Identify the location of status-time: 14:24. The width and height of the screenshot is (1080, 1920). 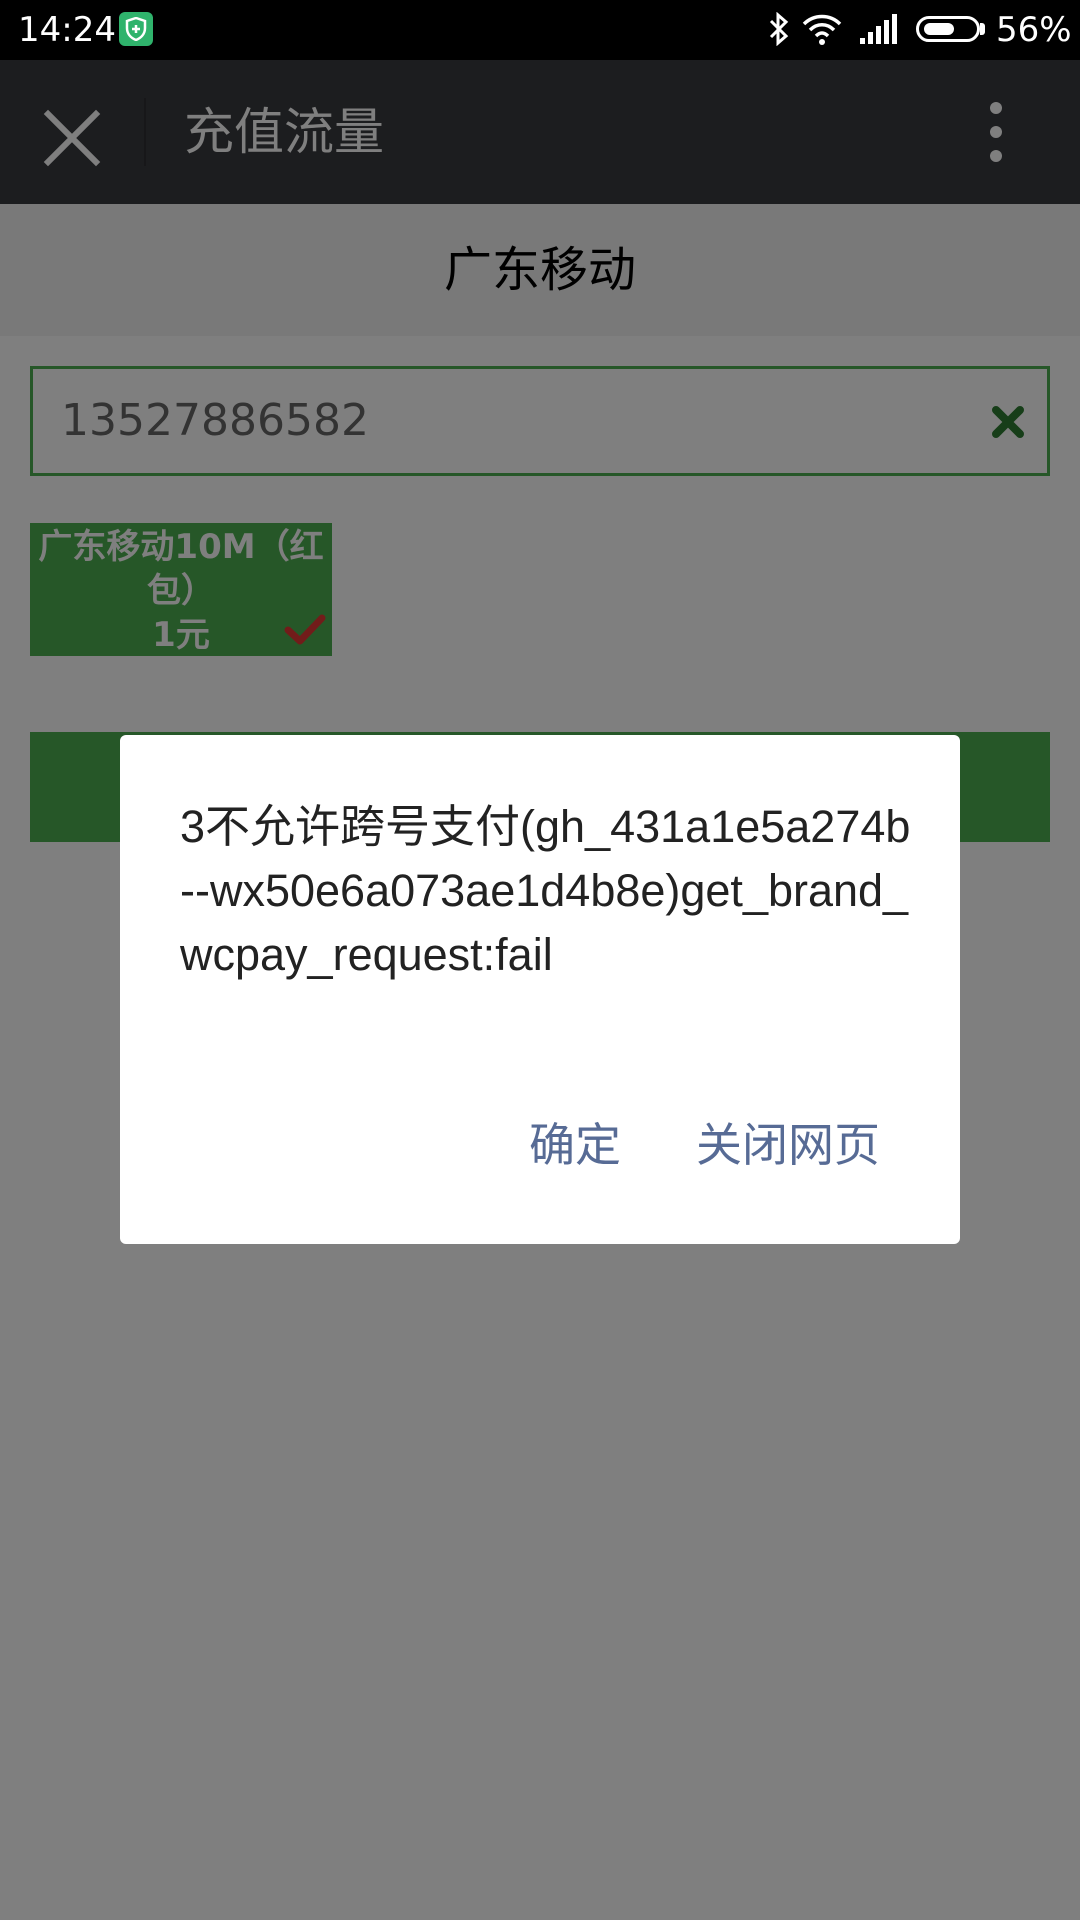
(67, 30).